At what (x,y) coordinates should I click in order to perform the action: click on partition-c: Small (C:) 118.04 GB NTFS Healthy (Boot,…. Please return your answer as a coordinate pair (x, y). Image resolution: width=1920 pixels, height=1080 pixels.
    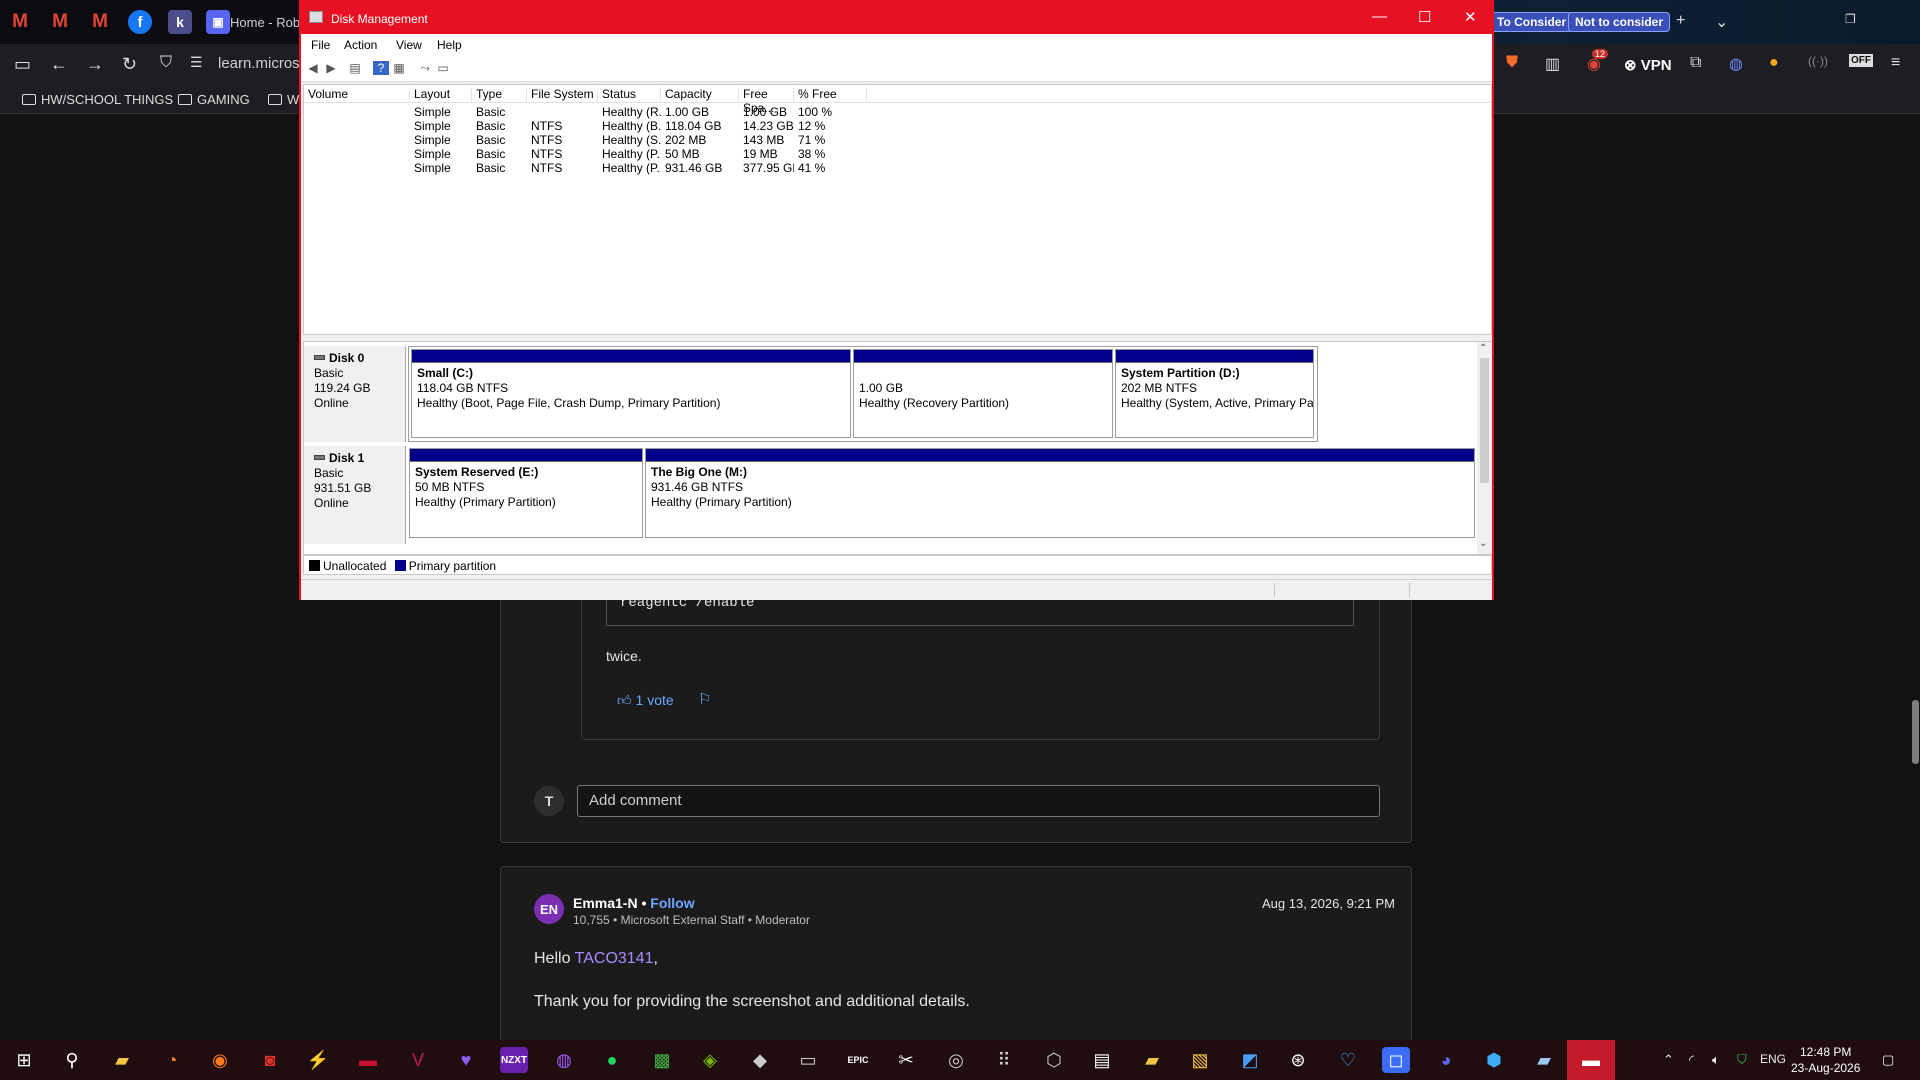
    Looking at the image, I should click on (631, 393).